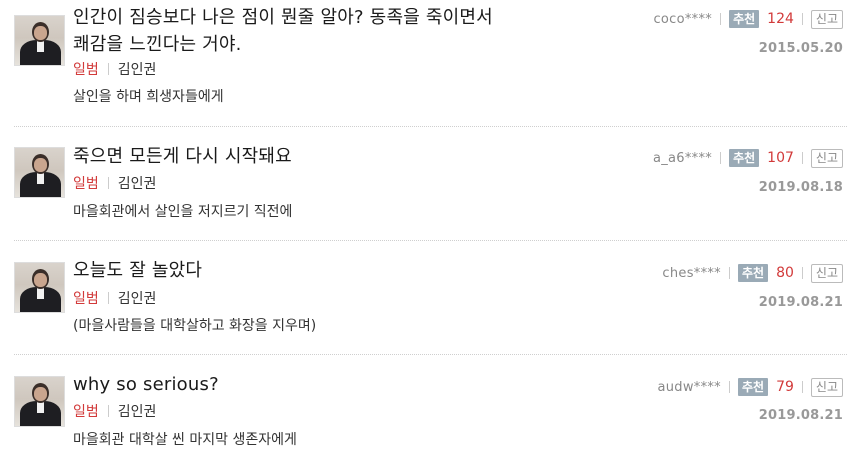 This screenshot has height=465, width=859. What do you see at coordinates (800, 187) in the screenshot?
I see `post-date: 2019.08.18` at bounding box center [800, 187].